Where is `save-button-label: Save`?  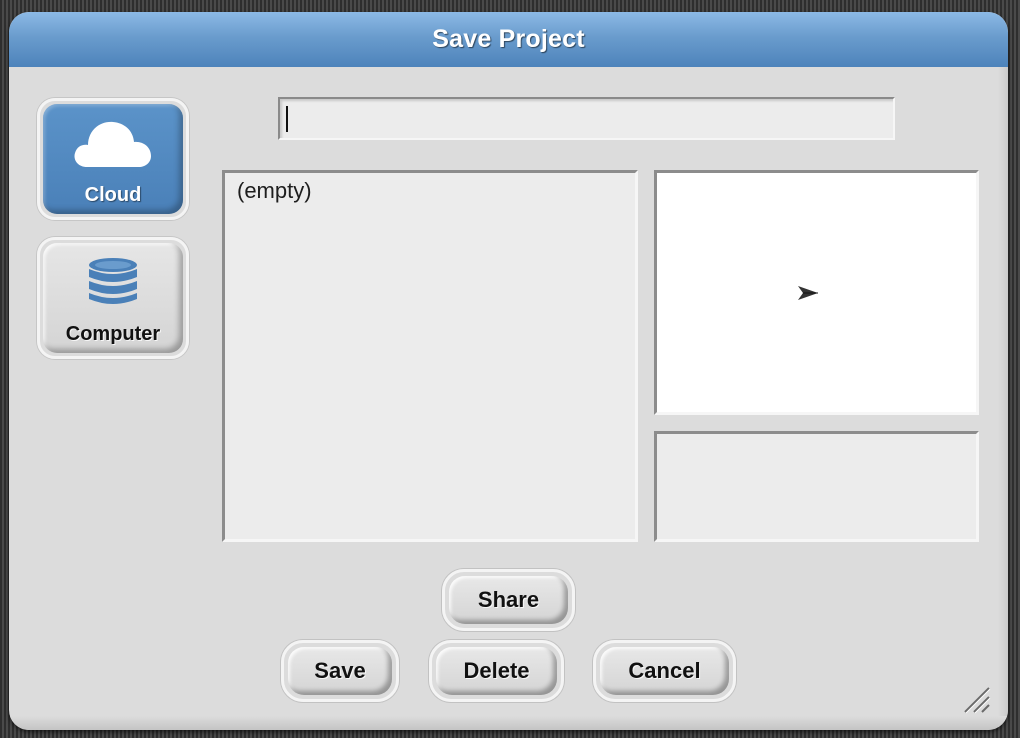 save-button-label: Save is located at coordinates (340, 671).